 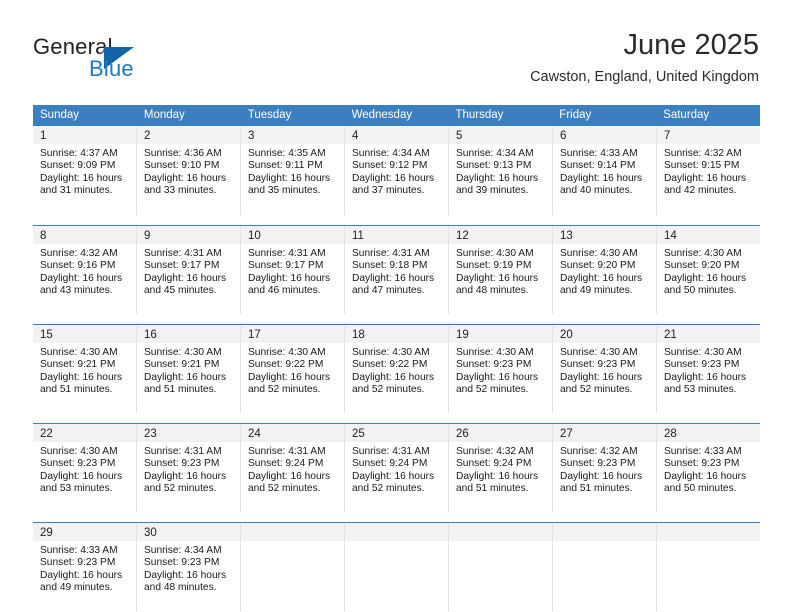 I want to click on logo-text-blue: Blue, so click(x=111, y=68).